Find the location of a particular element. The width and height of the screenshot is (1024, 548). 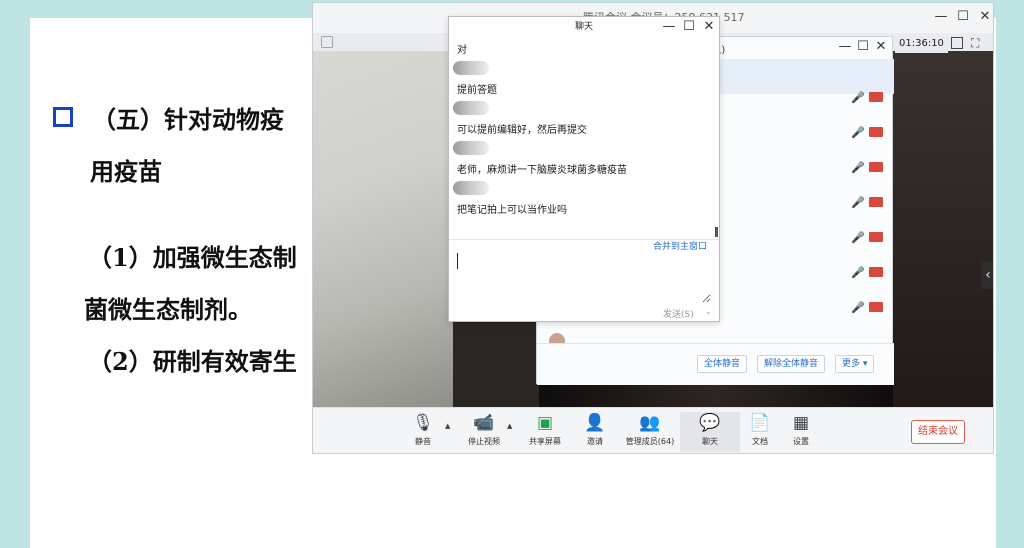

chevron-left-icon: ‹ is located at coordinates (987, 275).